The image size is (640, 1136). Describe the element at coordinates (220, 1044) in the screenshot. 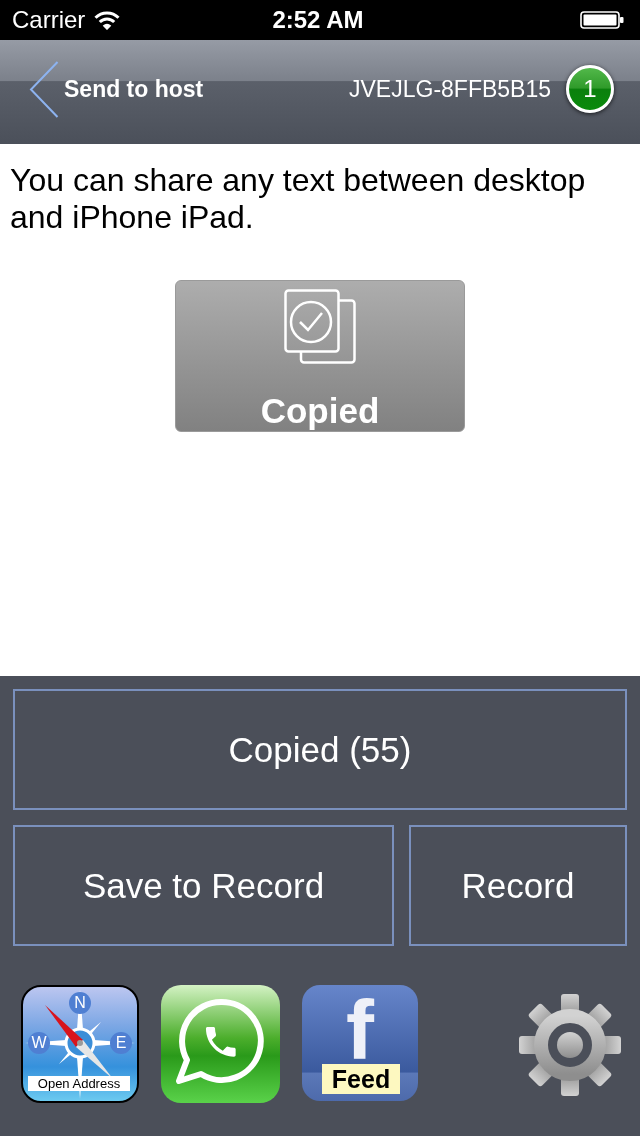

I see `phone-bubble-icon` at that location.